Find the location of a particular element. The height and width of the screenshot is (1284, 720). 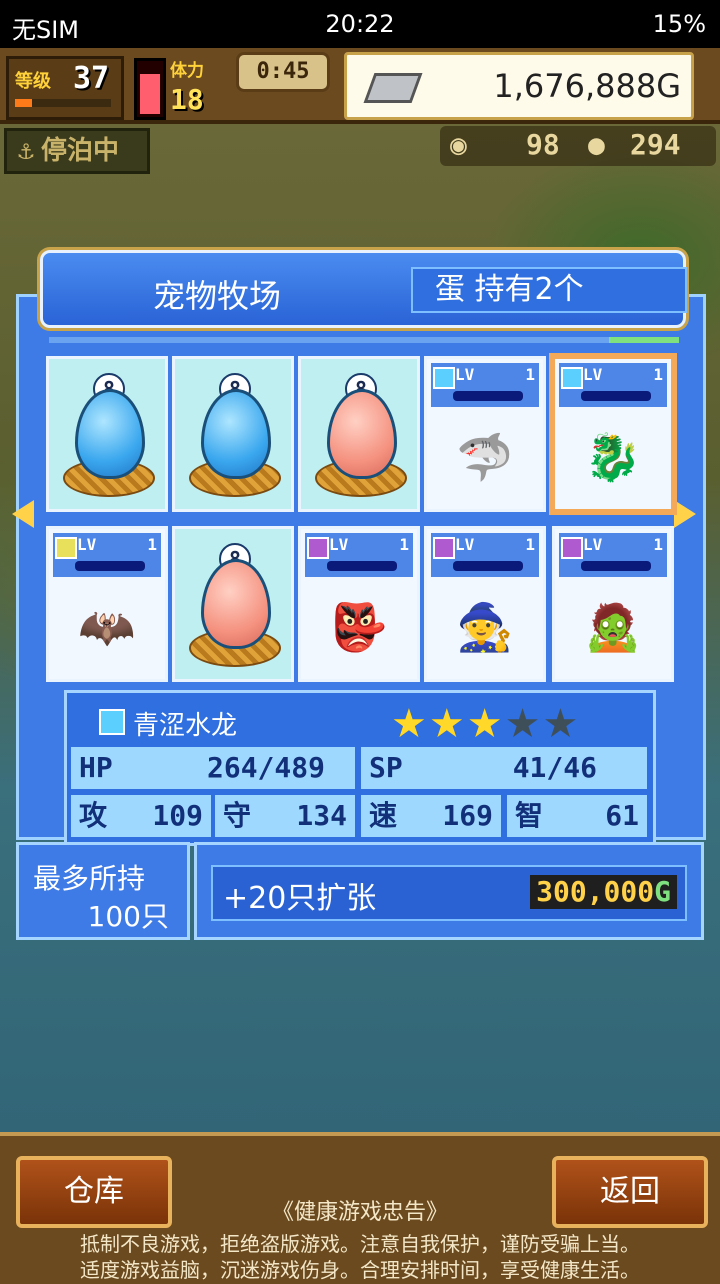

expand-box: +20只扩张 300,000G is located at coordinates (449, 891).